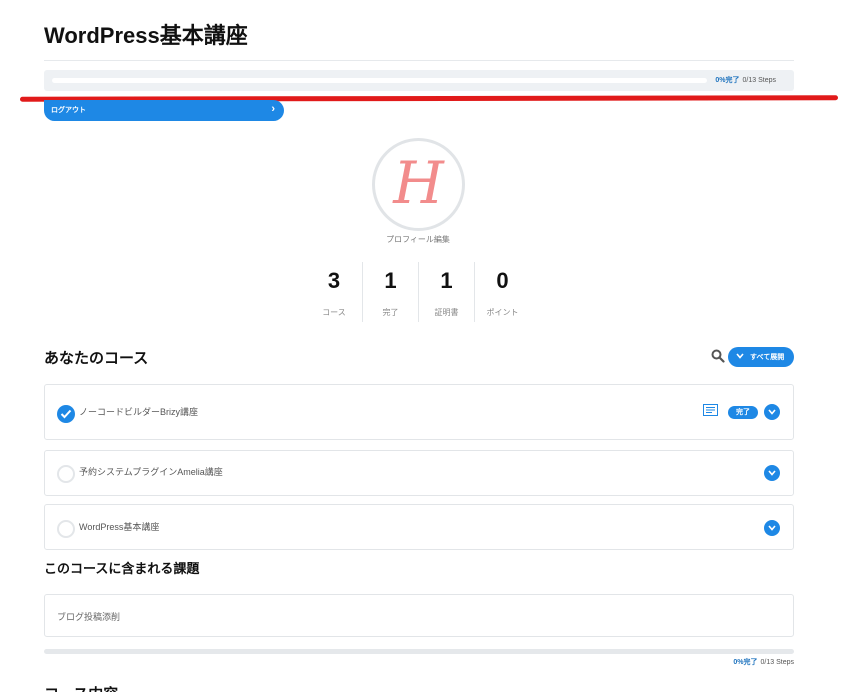 The image size is (868, 692). I want to click on stat-completed: 1 完了, so click(390, 292).